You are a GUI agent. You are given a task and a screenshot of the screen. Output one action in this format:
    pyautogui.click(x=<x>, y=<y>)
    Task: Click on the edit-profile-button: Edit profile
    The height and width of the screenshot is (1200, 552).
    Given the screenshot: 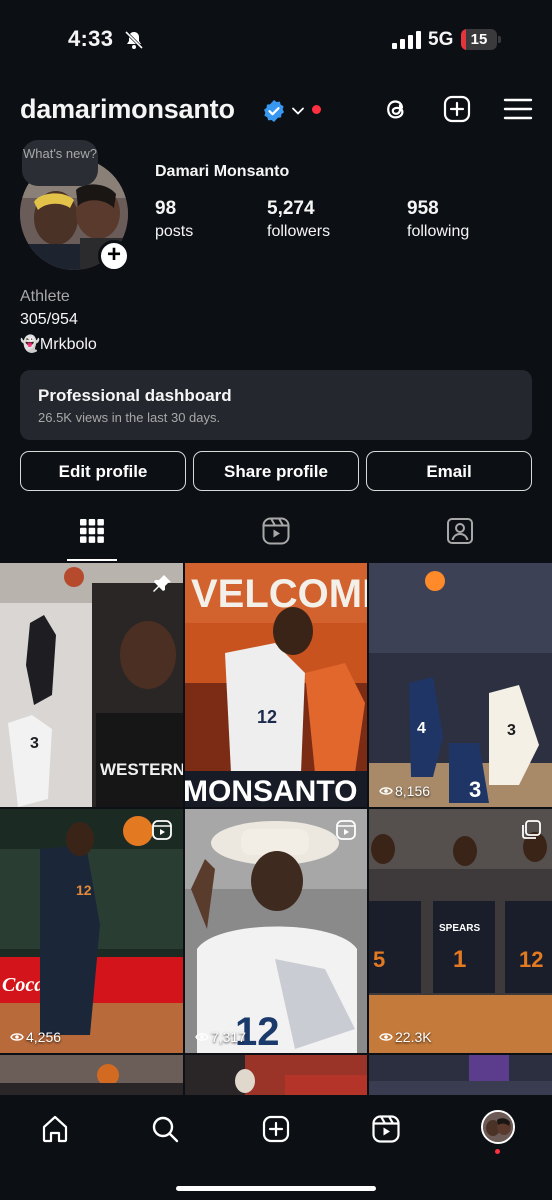 What is the action you would take?
    pyautogui.click(x=103, y=471)
    